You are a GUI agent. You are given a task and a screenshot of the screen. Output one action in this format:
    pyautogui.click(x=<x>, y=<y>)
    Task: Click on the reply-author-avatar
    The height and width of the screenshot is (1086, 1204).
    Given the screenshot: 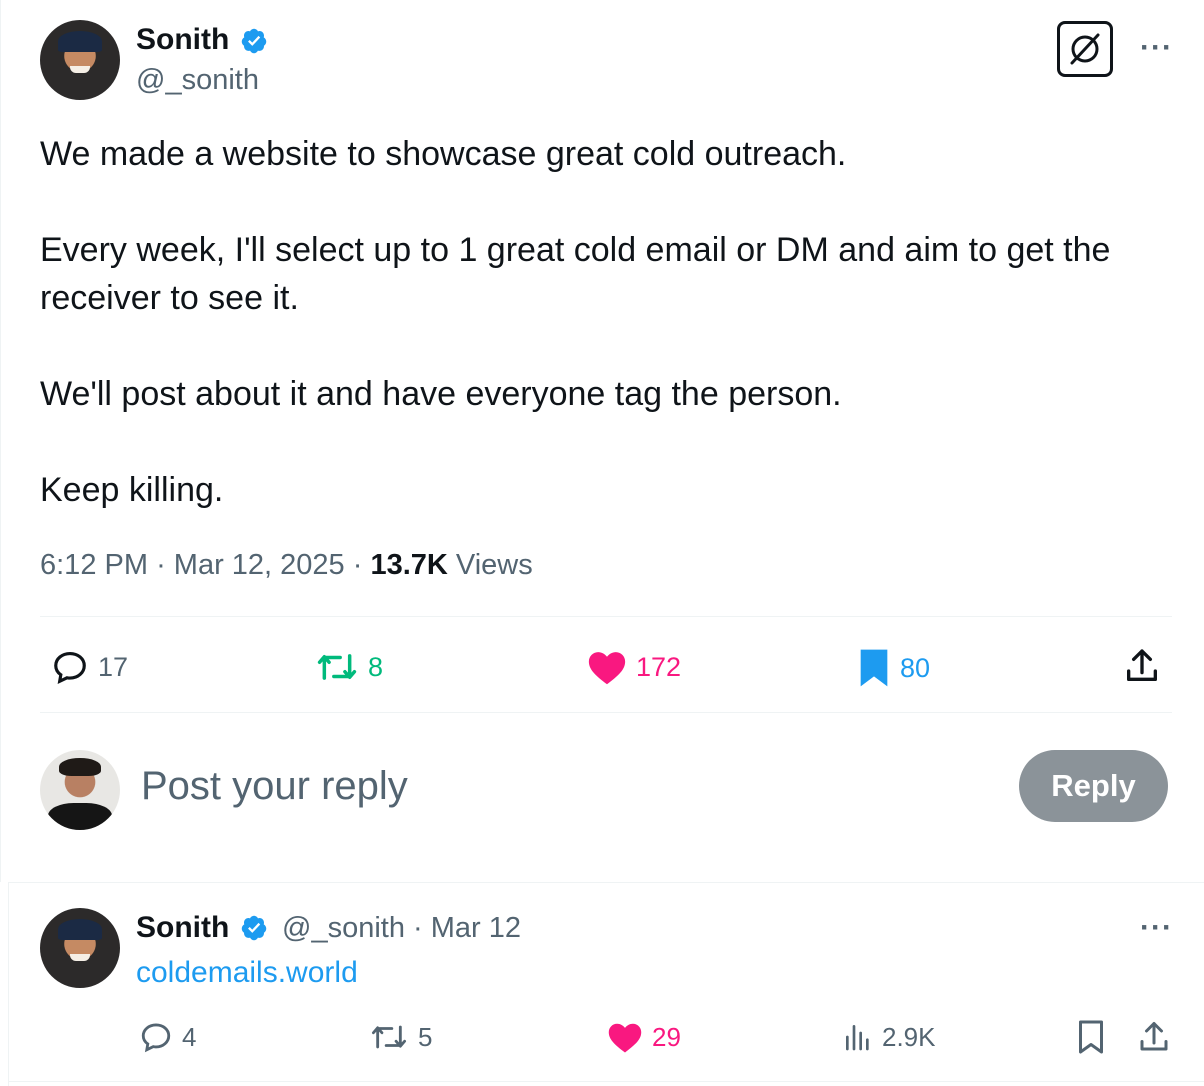 What is the action you would take?
    pyautogui.click(x=80, y=948)
    